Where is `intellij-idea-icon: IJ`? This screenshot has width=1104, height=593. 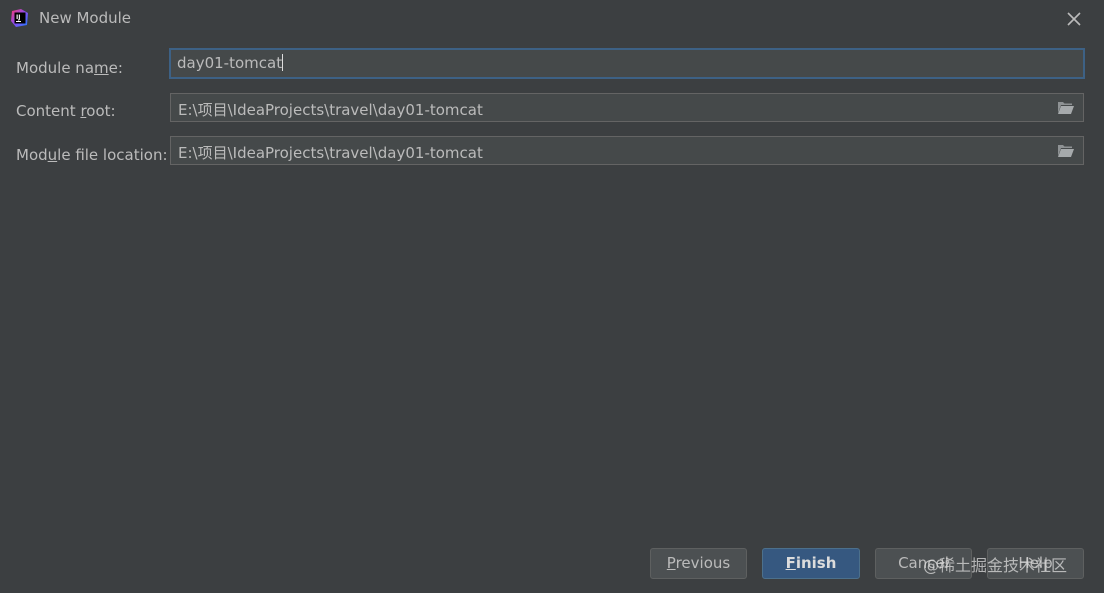 intellij-idea-icon: IJ is located at coordinates (20, 18).